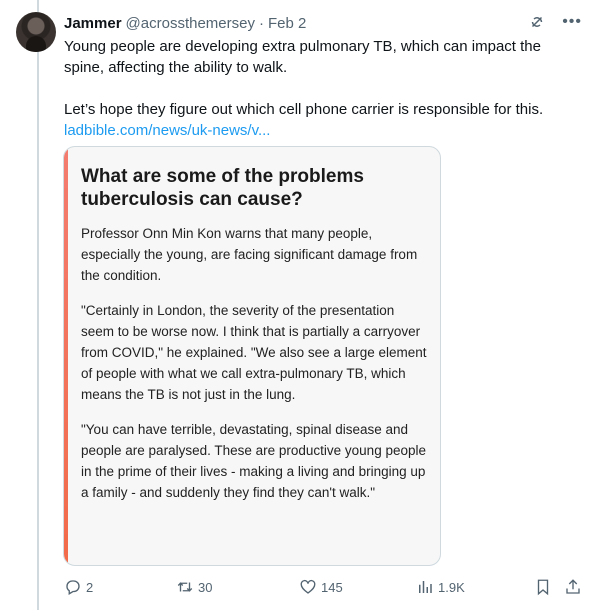 This screenshot has width=598, height=610. What do you see at coordinates (38, 305) in the screenshot?
I see `thread-line` at bounding box center [38, 305].